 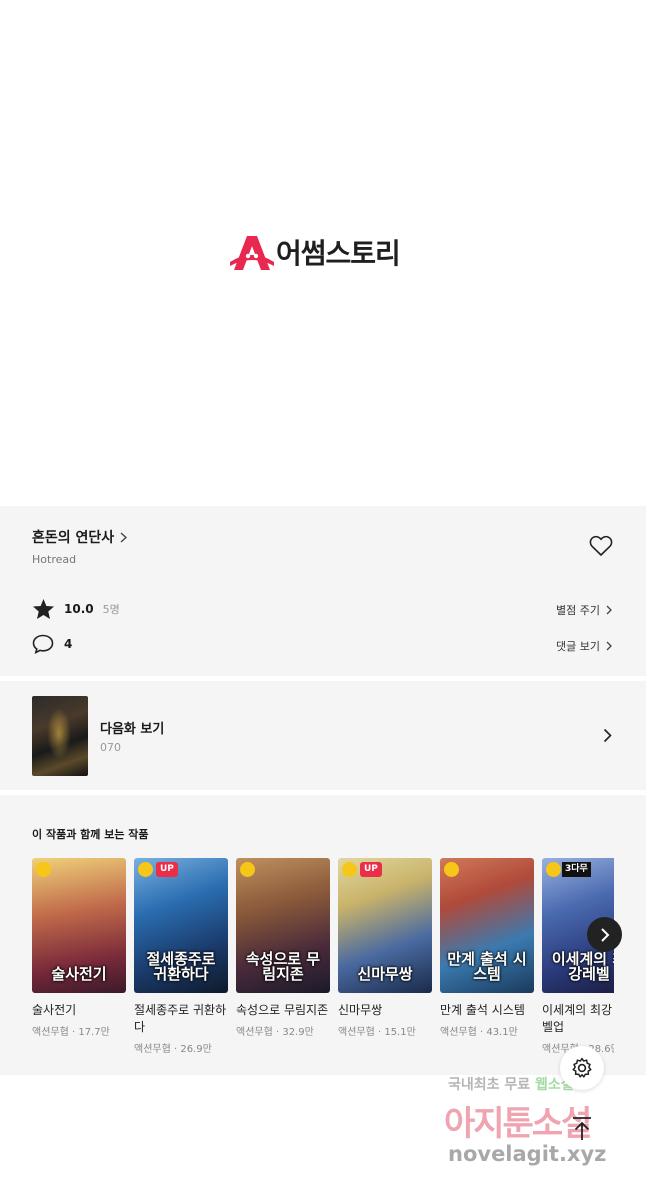 I want to click on recommendation-meta: 액션무협 · 26.9만, so click(x=173, y=1049).